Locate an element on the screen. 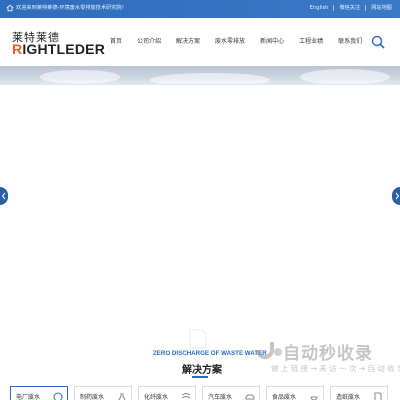 This screenshot has height=400, width=400. tab-automotive: 汽车废水 is located at coordinates (231, 393).